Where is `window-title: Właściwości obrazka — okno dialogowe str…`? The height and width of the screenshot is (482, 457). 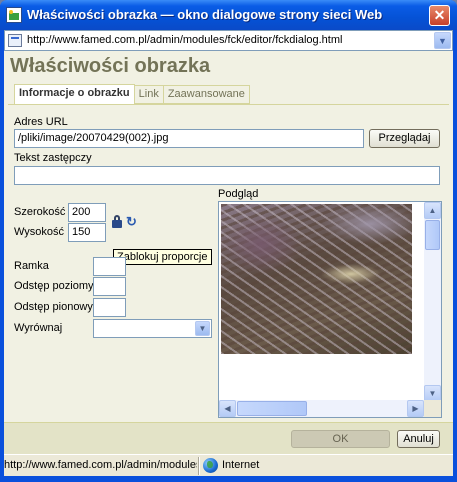
window-title: Właściwości obrazka — okno dialogowe str… is located at coordinates (205, 14).